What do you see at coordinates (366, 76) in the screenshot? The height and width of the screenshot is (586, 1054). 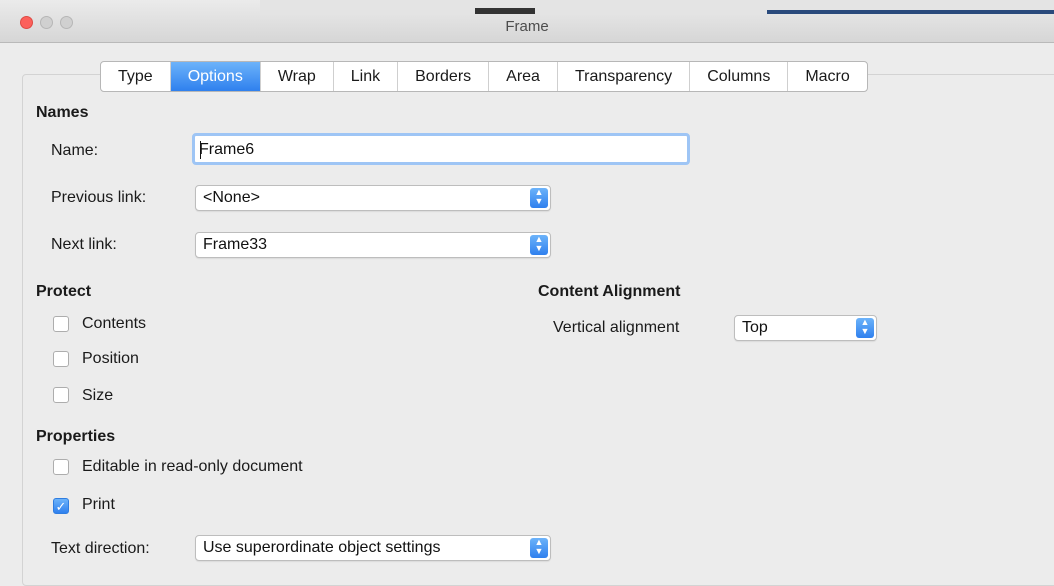 I see `tab-link: Link` at bounding box center [366, 76].